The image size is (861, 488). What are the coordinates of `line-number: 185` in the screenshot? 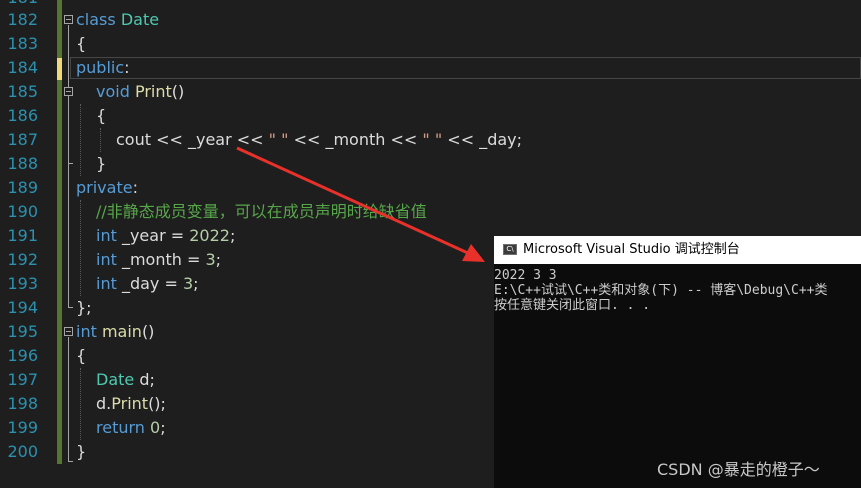 It's located at (22, 91).